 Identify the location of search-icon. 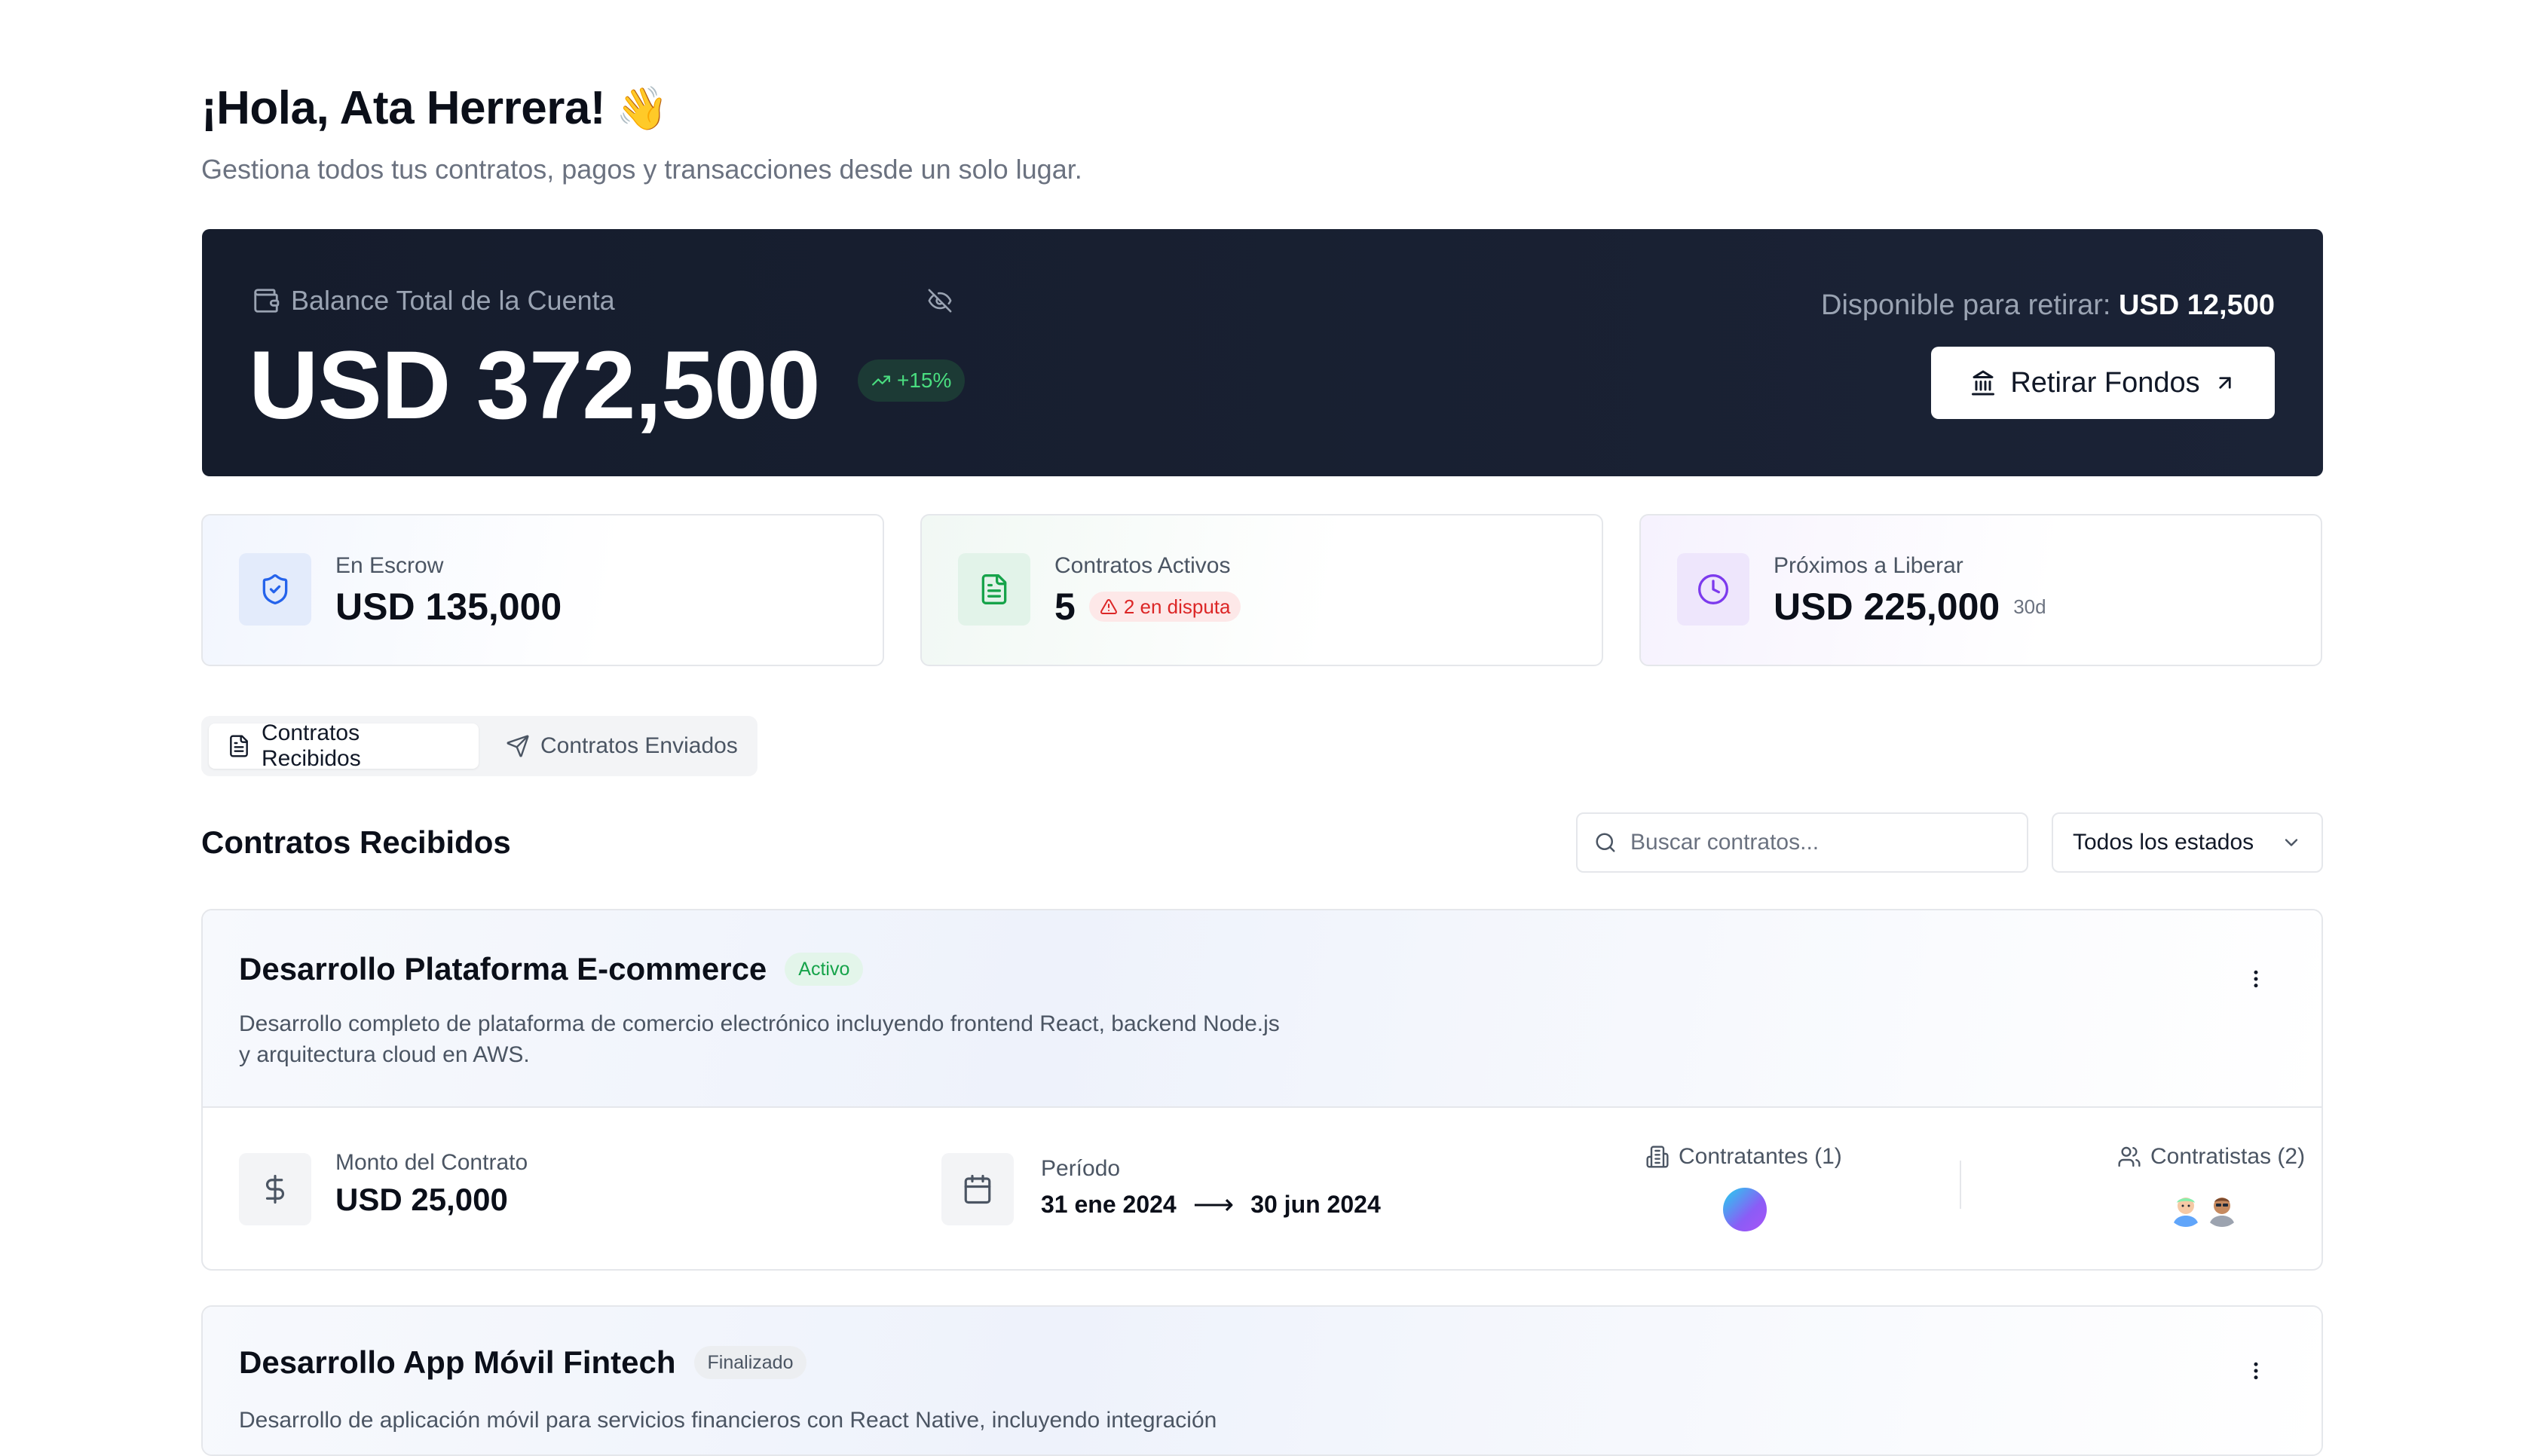
(1605, 843).